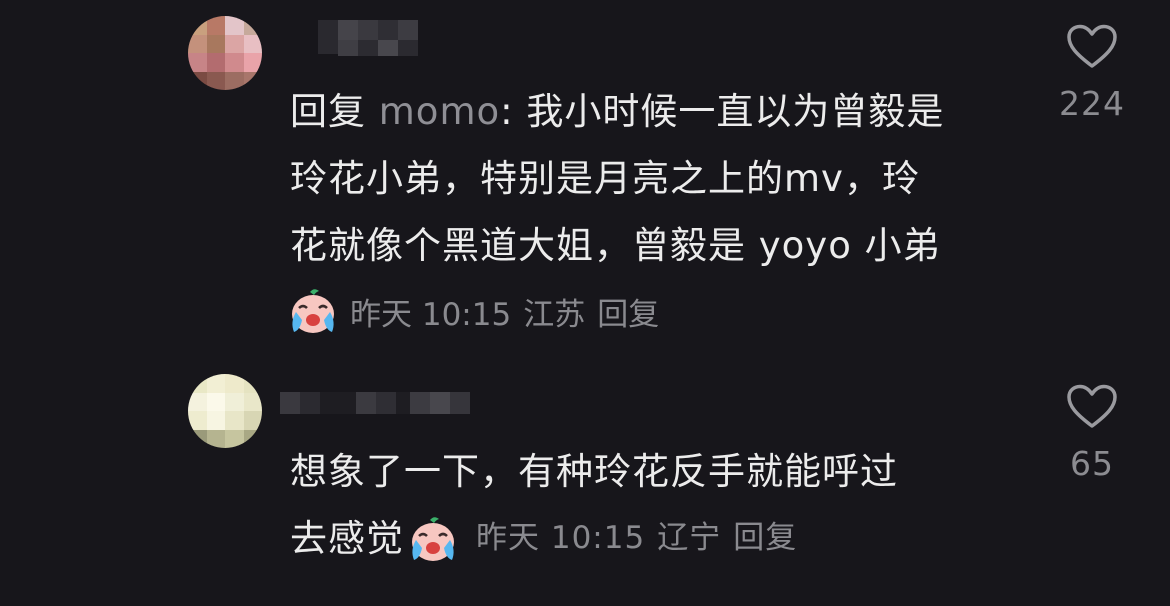  What do you see at coordinates (334, 111) in the screenshot?
I see `reply-prefix: 回复` at bounding box center [334, 111].